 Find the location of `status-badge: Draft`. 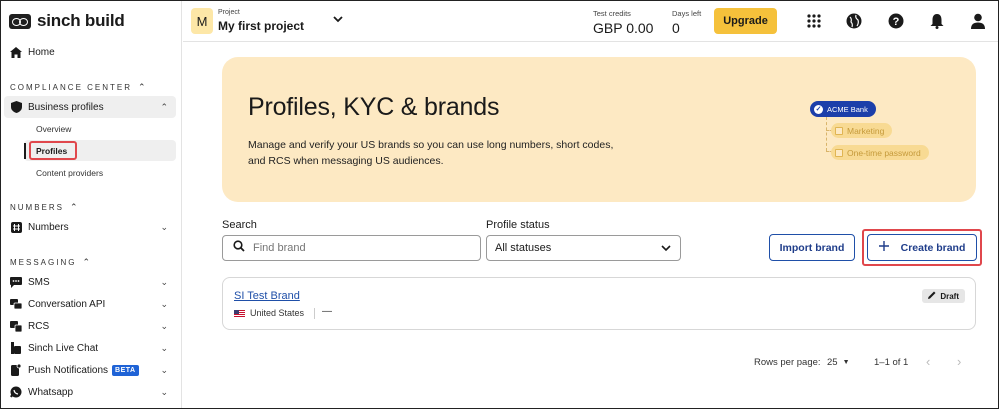

status-badge: Draft is located at coordinates (943, 296).